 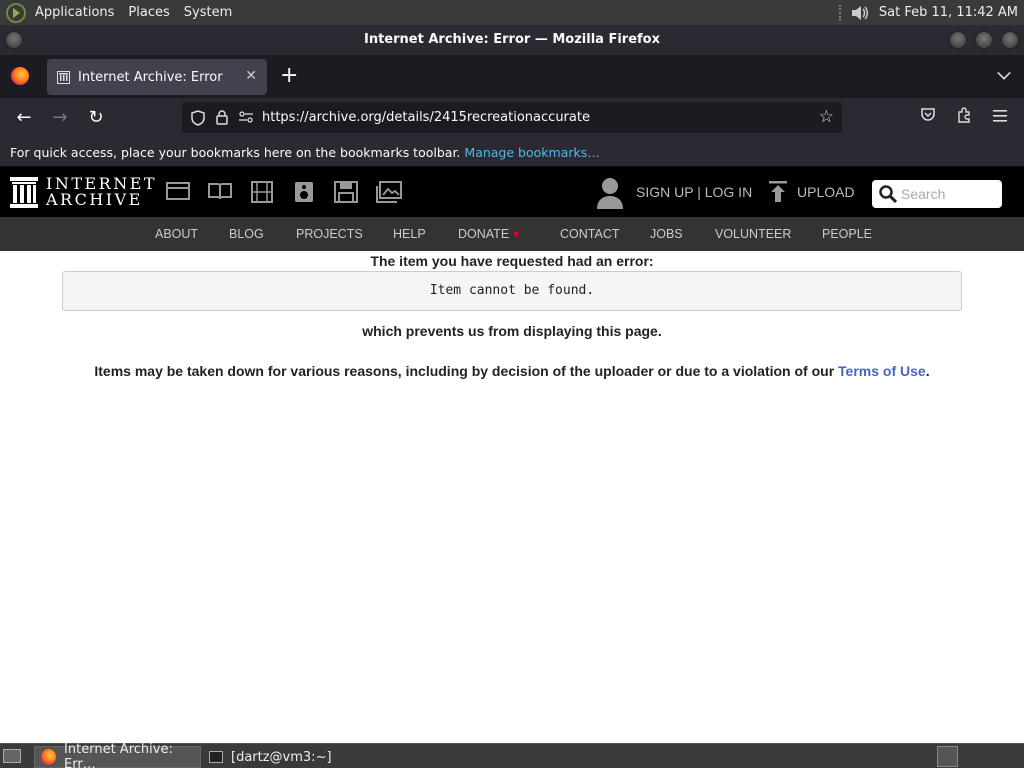 I want to click on user-avatar-icon, so click(x=610, y=193).